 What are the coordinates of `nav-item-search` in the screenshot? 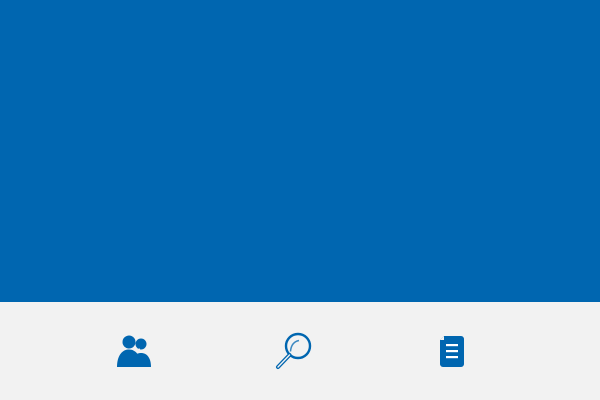 It's located at (294, 351).